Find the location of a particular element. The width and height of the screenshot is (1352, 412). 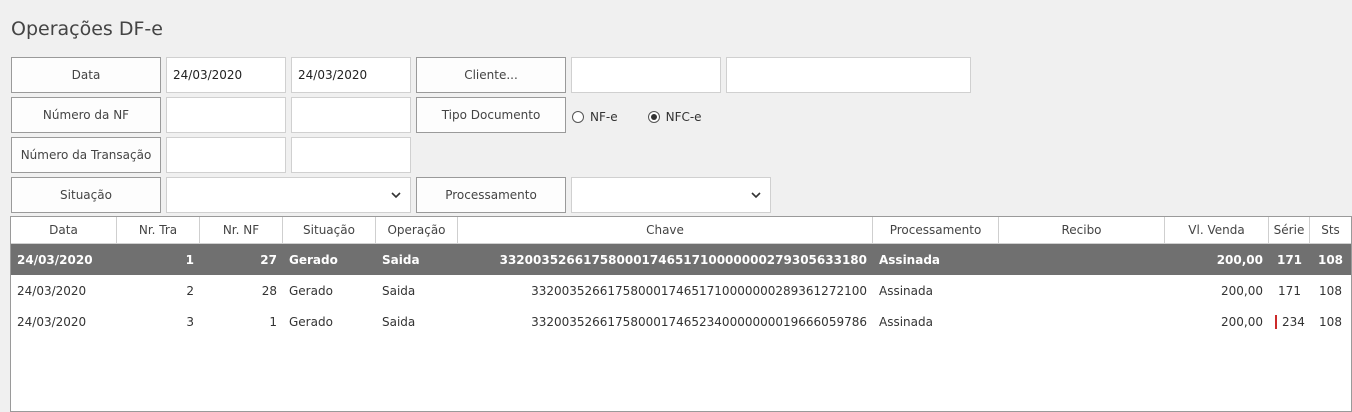

column-header-recibo: Recibo is located at coordinates (1082, 230).